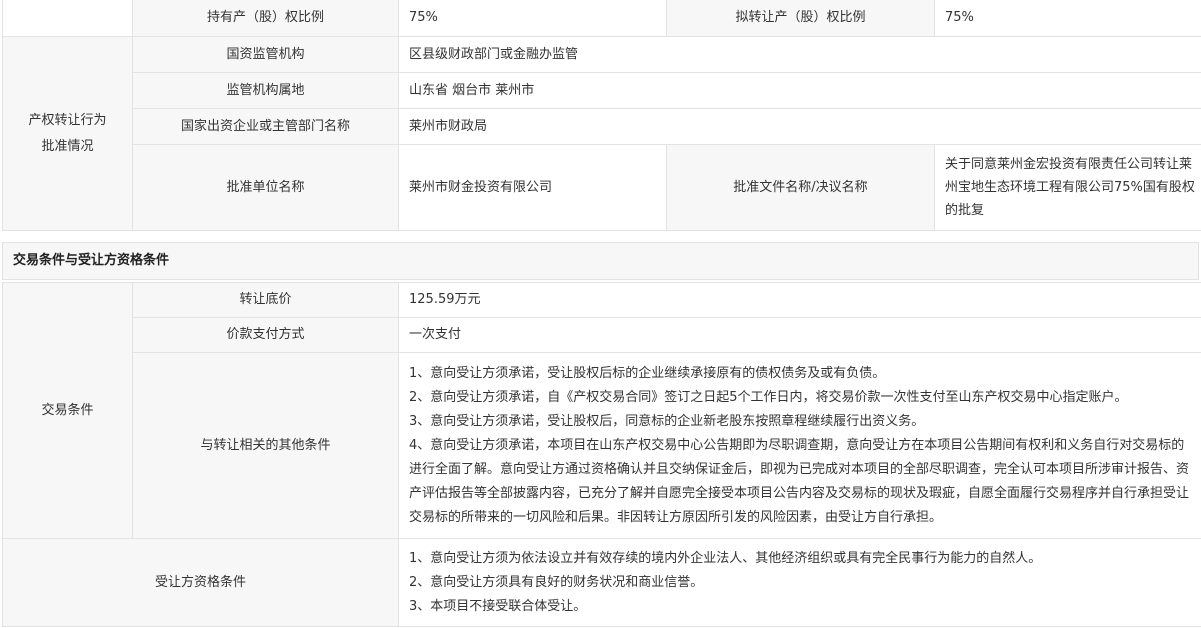 The image size is (1201, 628). Describe the element at coordinates (799, 300) in the screenshot. I see `base-price-value: 125.59万元` at that location.